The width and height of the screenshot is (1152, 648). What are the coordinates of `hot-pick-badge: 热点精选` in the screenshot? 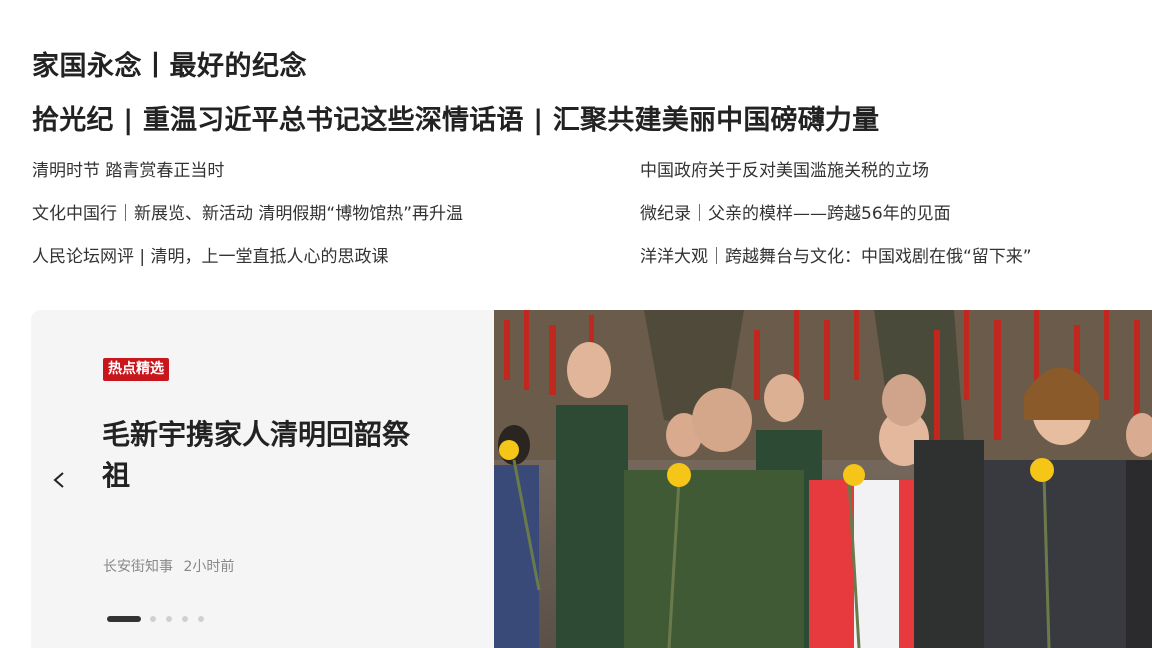 It's located at (136, 369).